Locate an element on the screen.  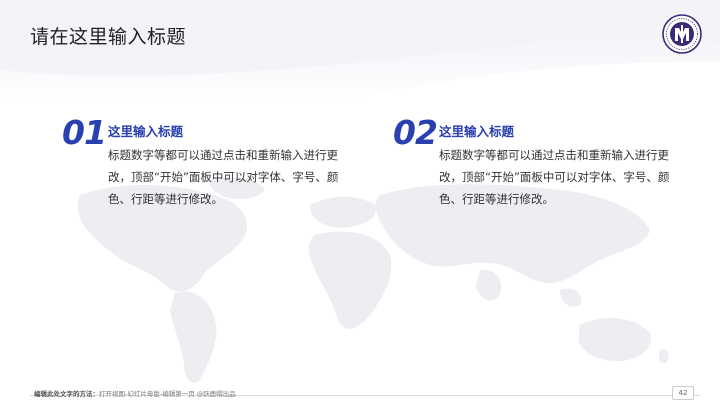
footer-note: 编辑此处文字的方法：打开视图-幻灯片母版-编辑第一页 @跃鹿帽出品 is located at coordinates (135, 393).